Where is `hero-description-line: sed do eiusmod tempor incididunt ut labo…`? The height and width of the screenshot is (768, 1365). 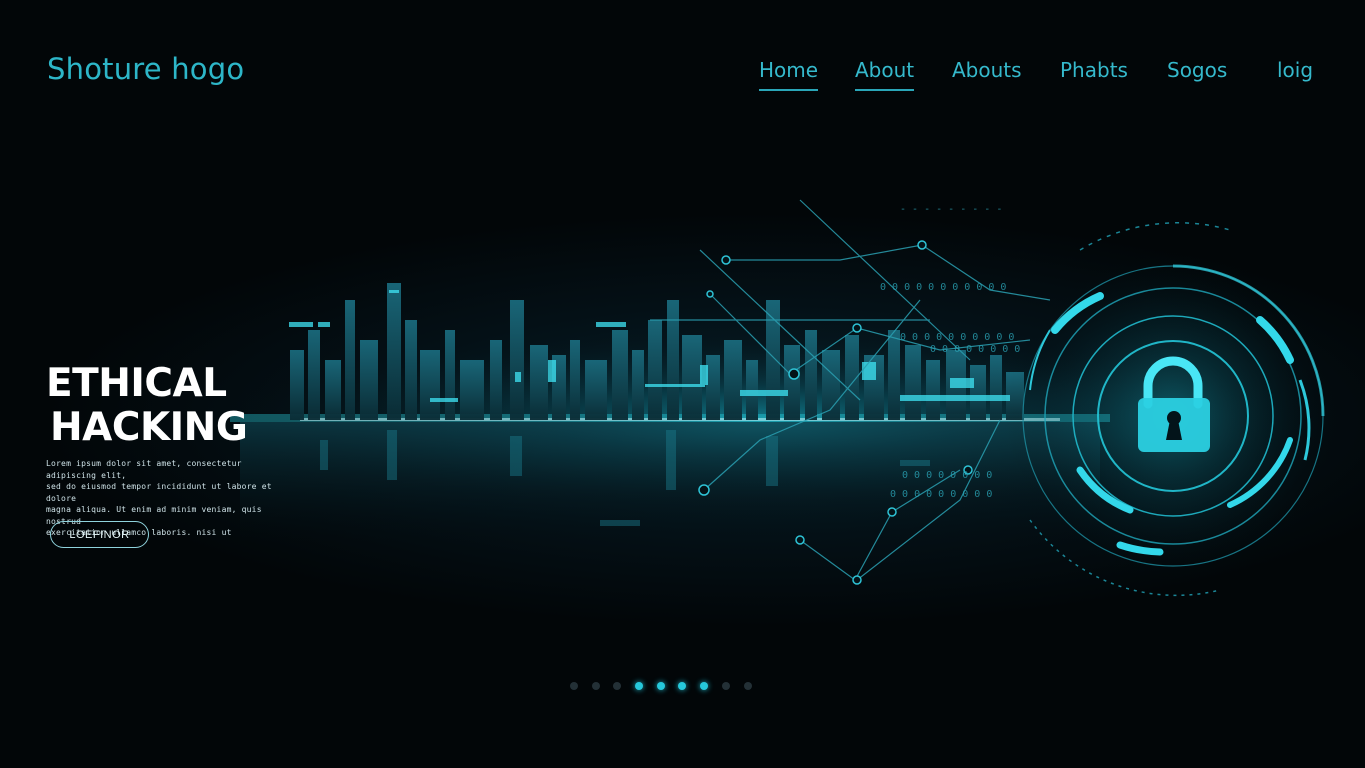
hero-description-line: sed do eiusmod tempor incididunt ut labo… is located at coordinates (159, 492).